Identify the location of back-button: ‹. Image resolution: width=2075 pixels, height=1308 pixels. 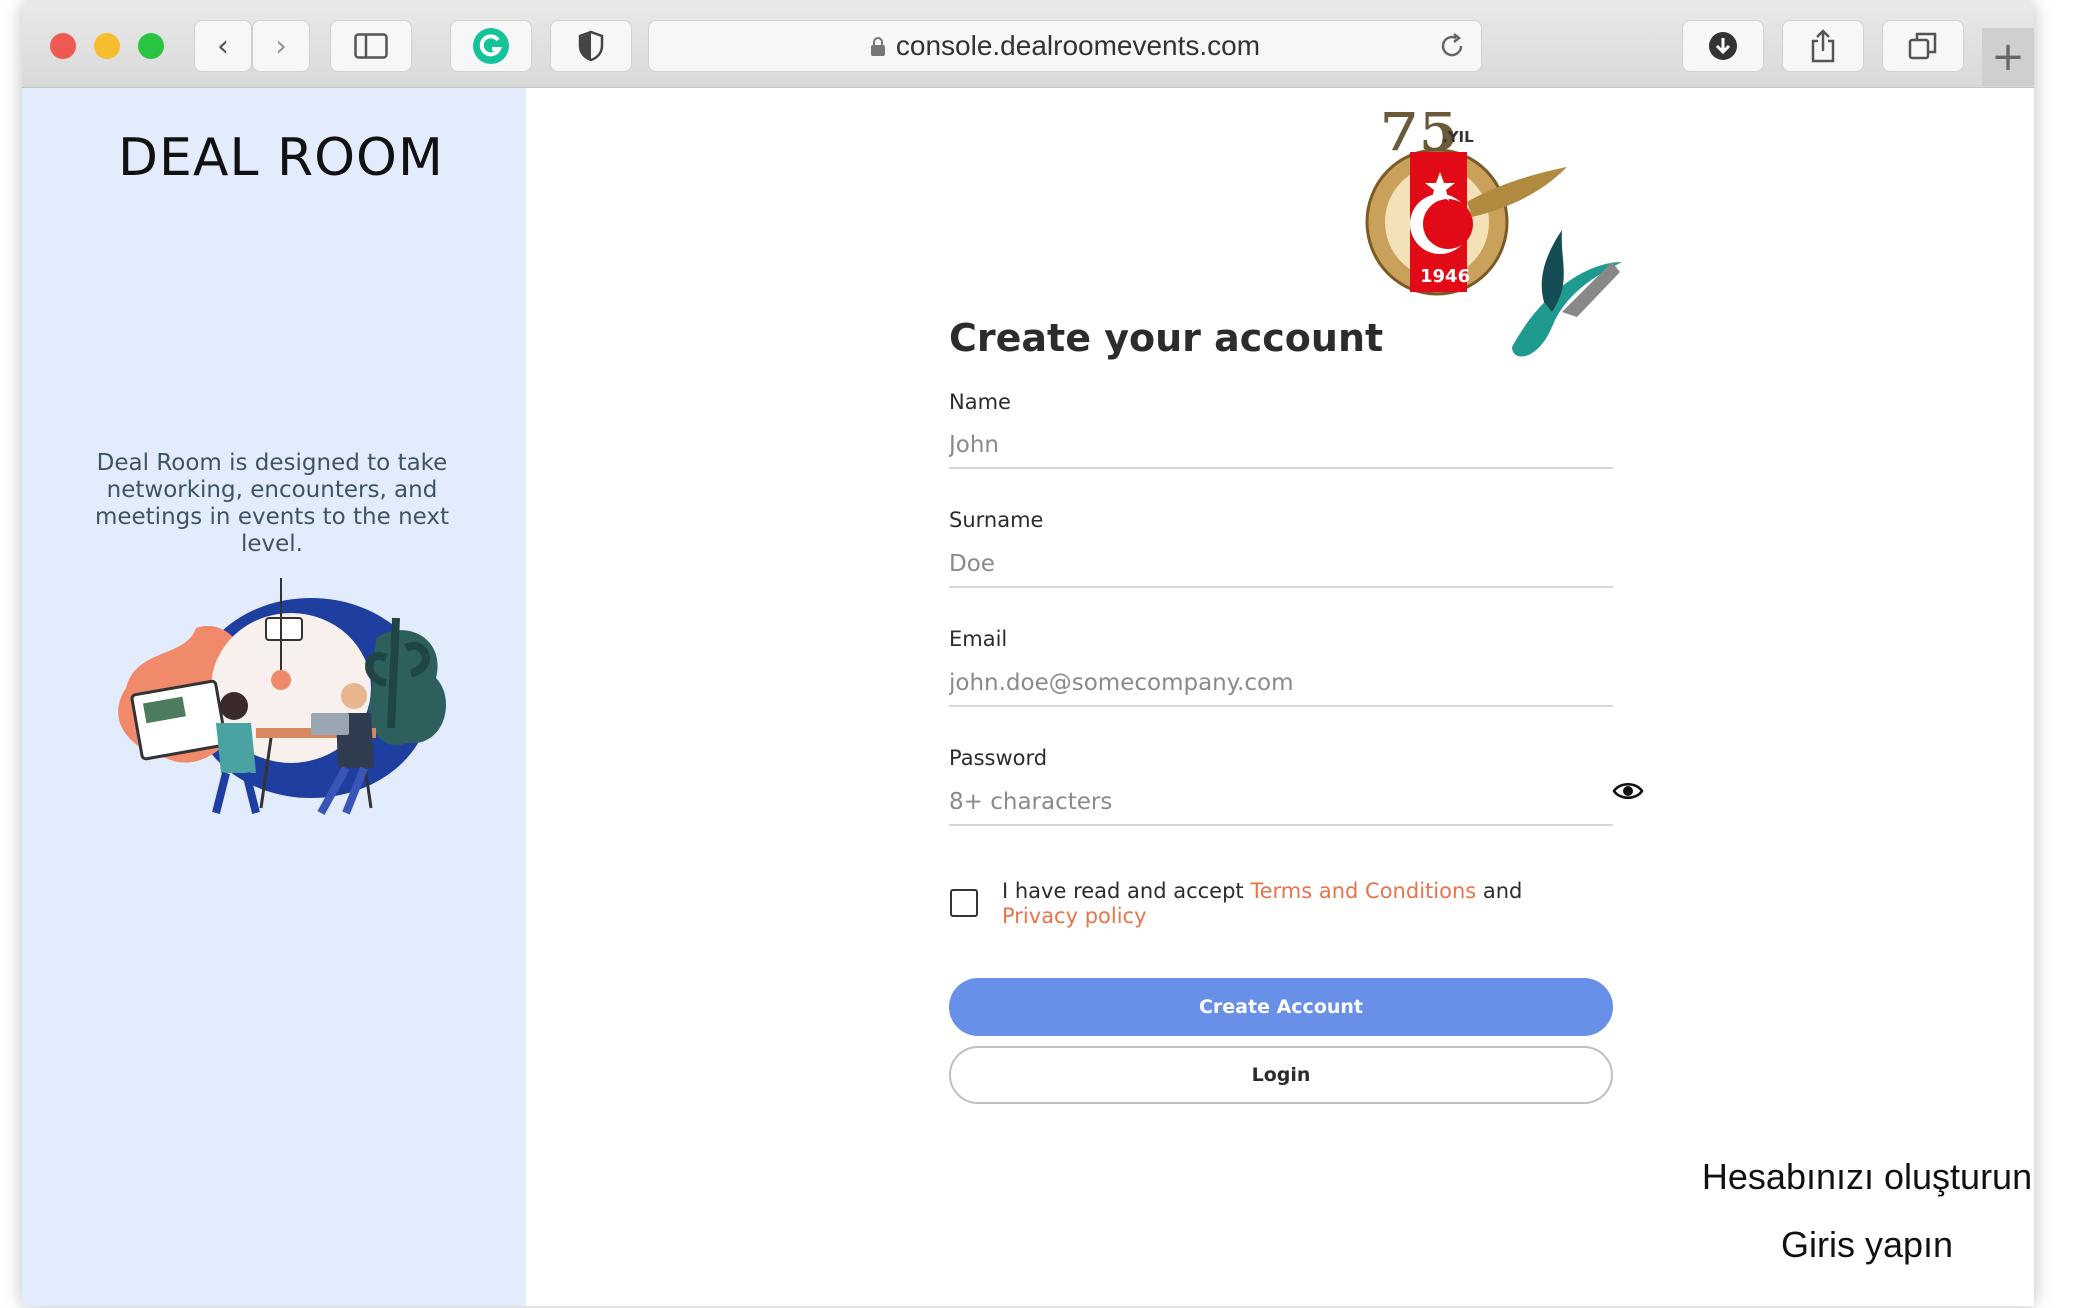
(223, 46).